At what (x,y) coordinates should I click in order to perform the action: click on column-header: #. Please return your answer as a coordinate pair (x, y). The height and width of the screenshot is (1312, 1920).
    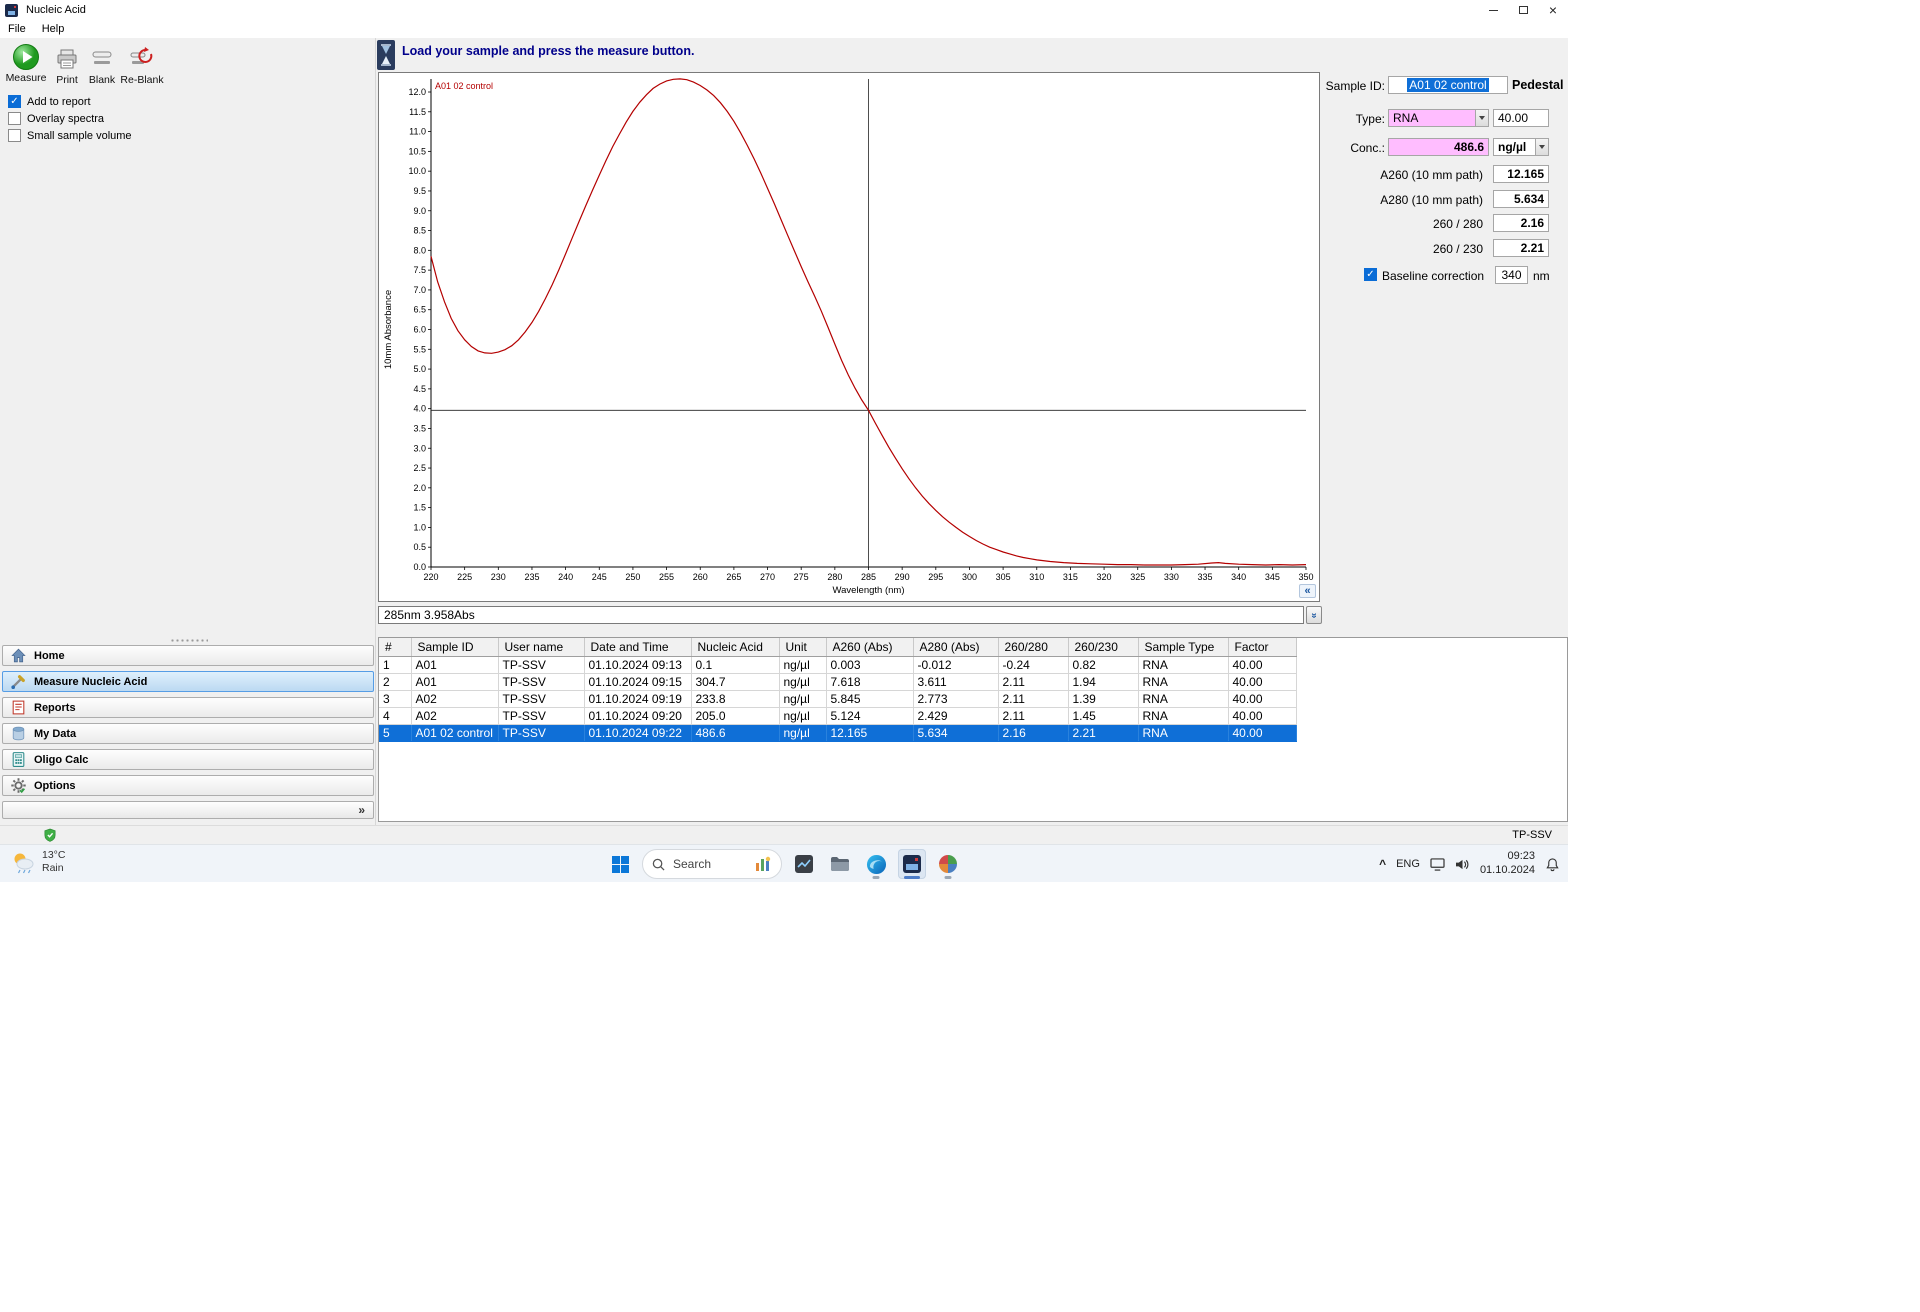
    Looking at the image, I should click on (395, 647).